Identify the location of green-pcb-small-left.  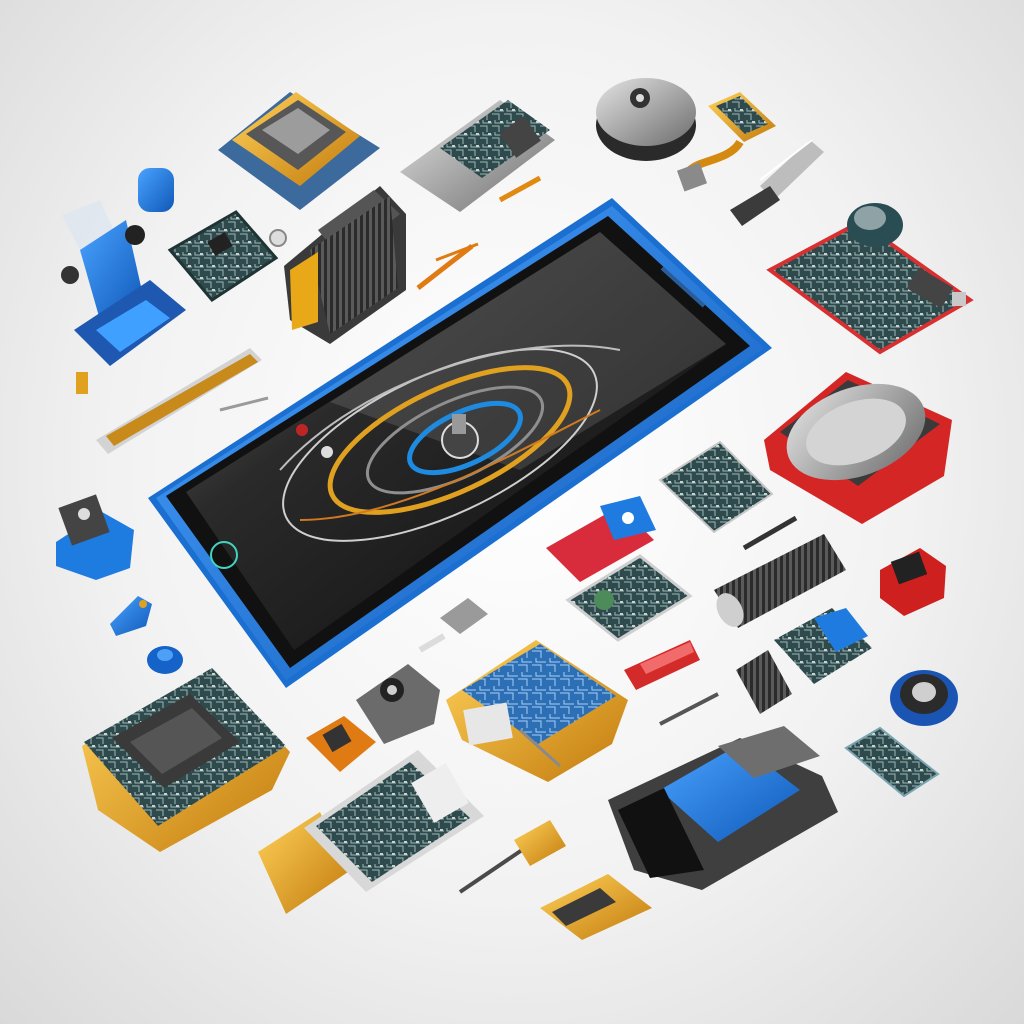
(227, 256).